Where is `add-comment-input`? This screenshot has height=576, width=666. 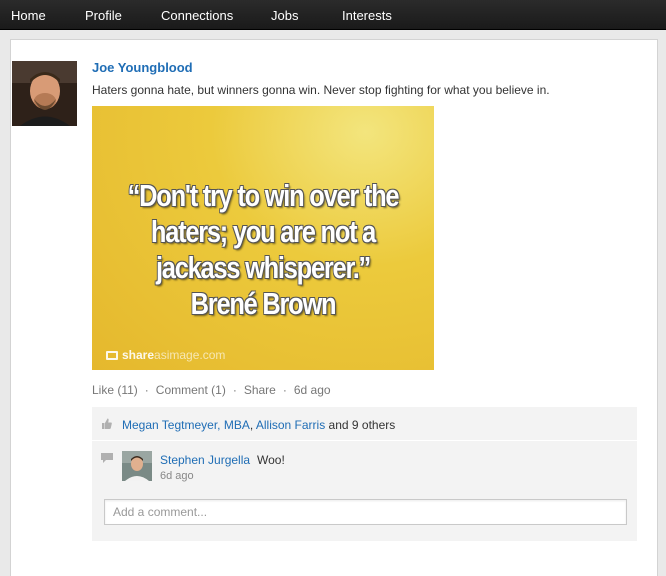
add-comment-input is located at coordinates (365, 512).